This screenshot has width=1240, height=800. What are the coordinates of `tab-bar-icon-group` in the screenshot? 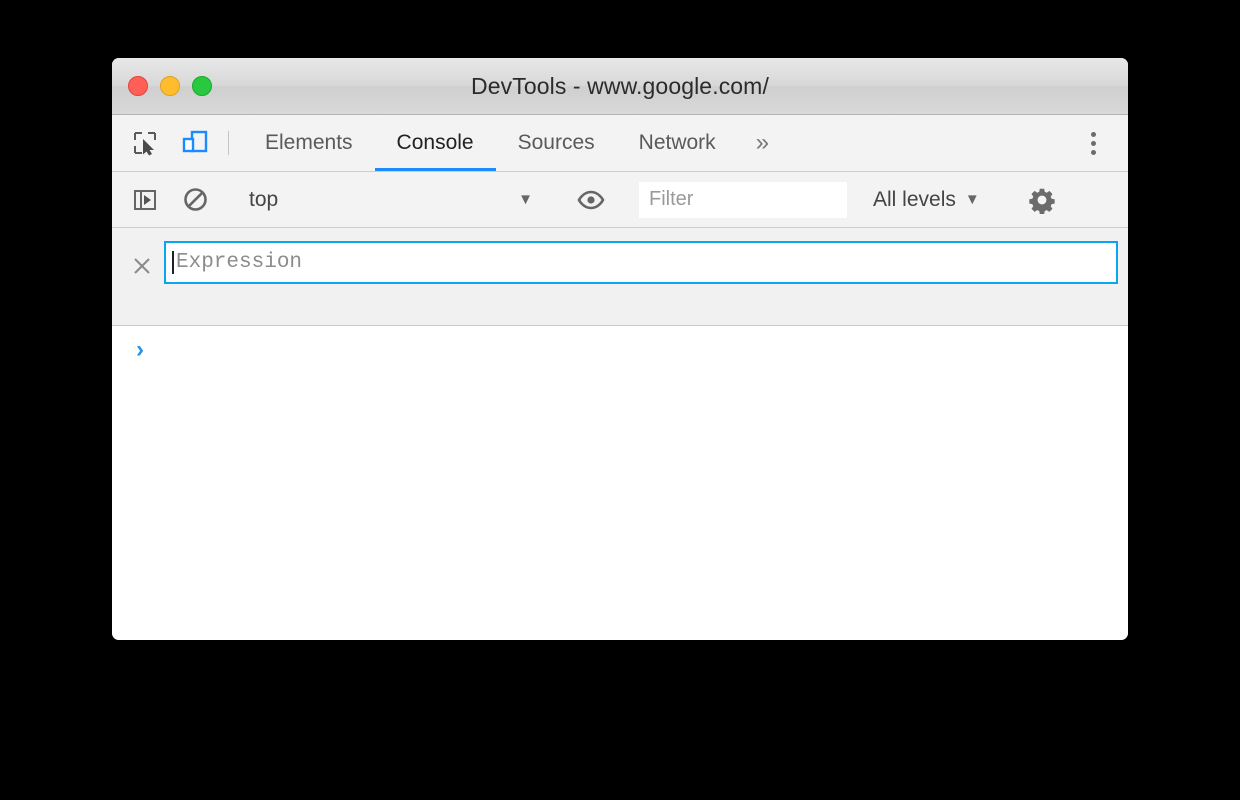 It's located at (163, 143).